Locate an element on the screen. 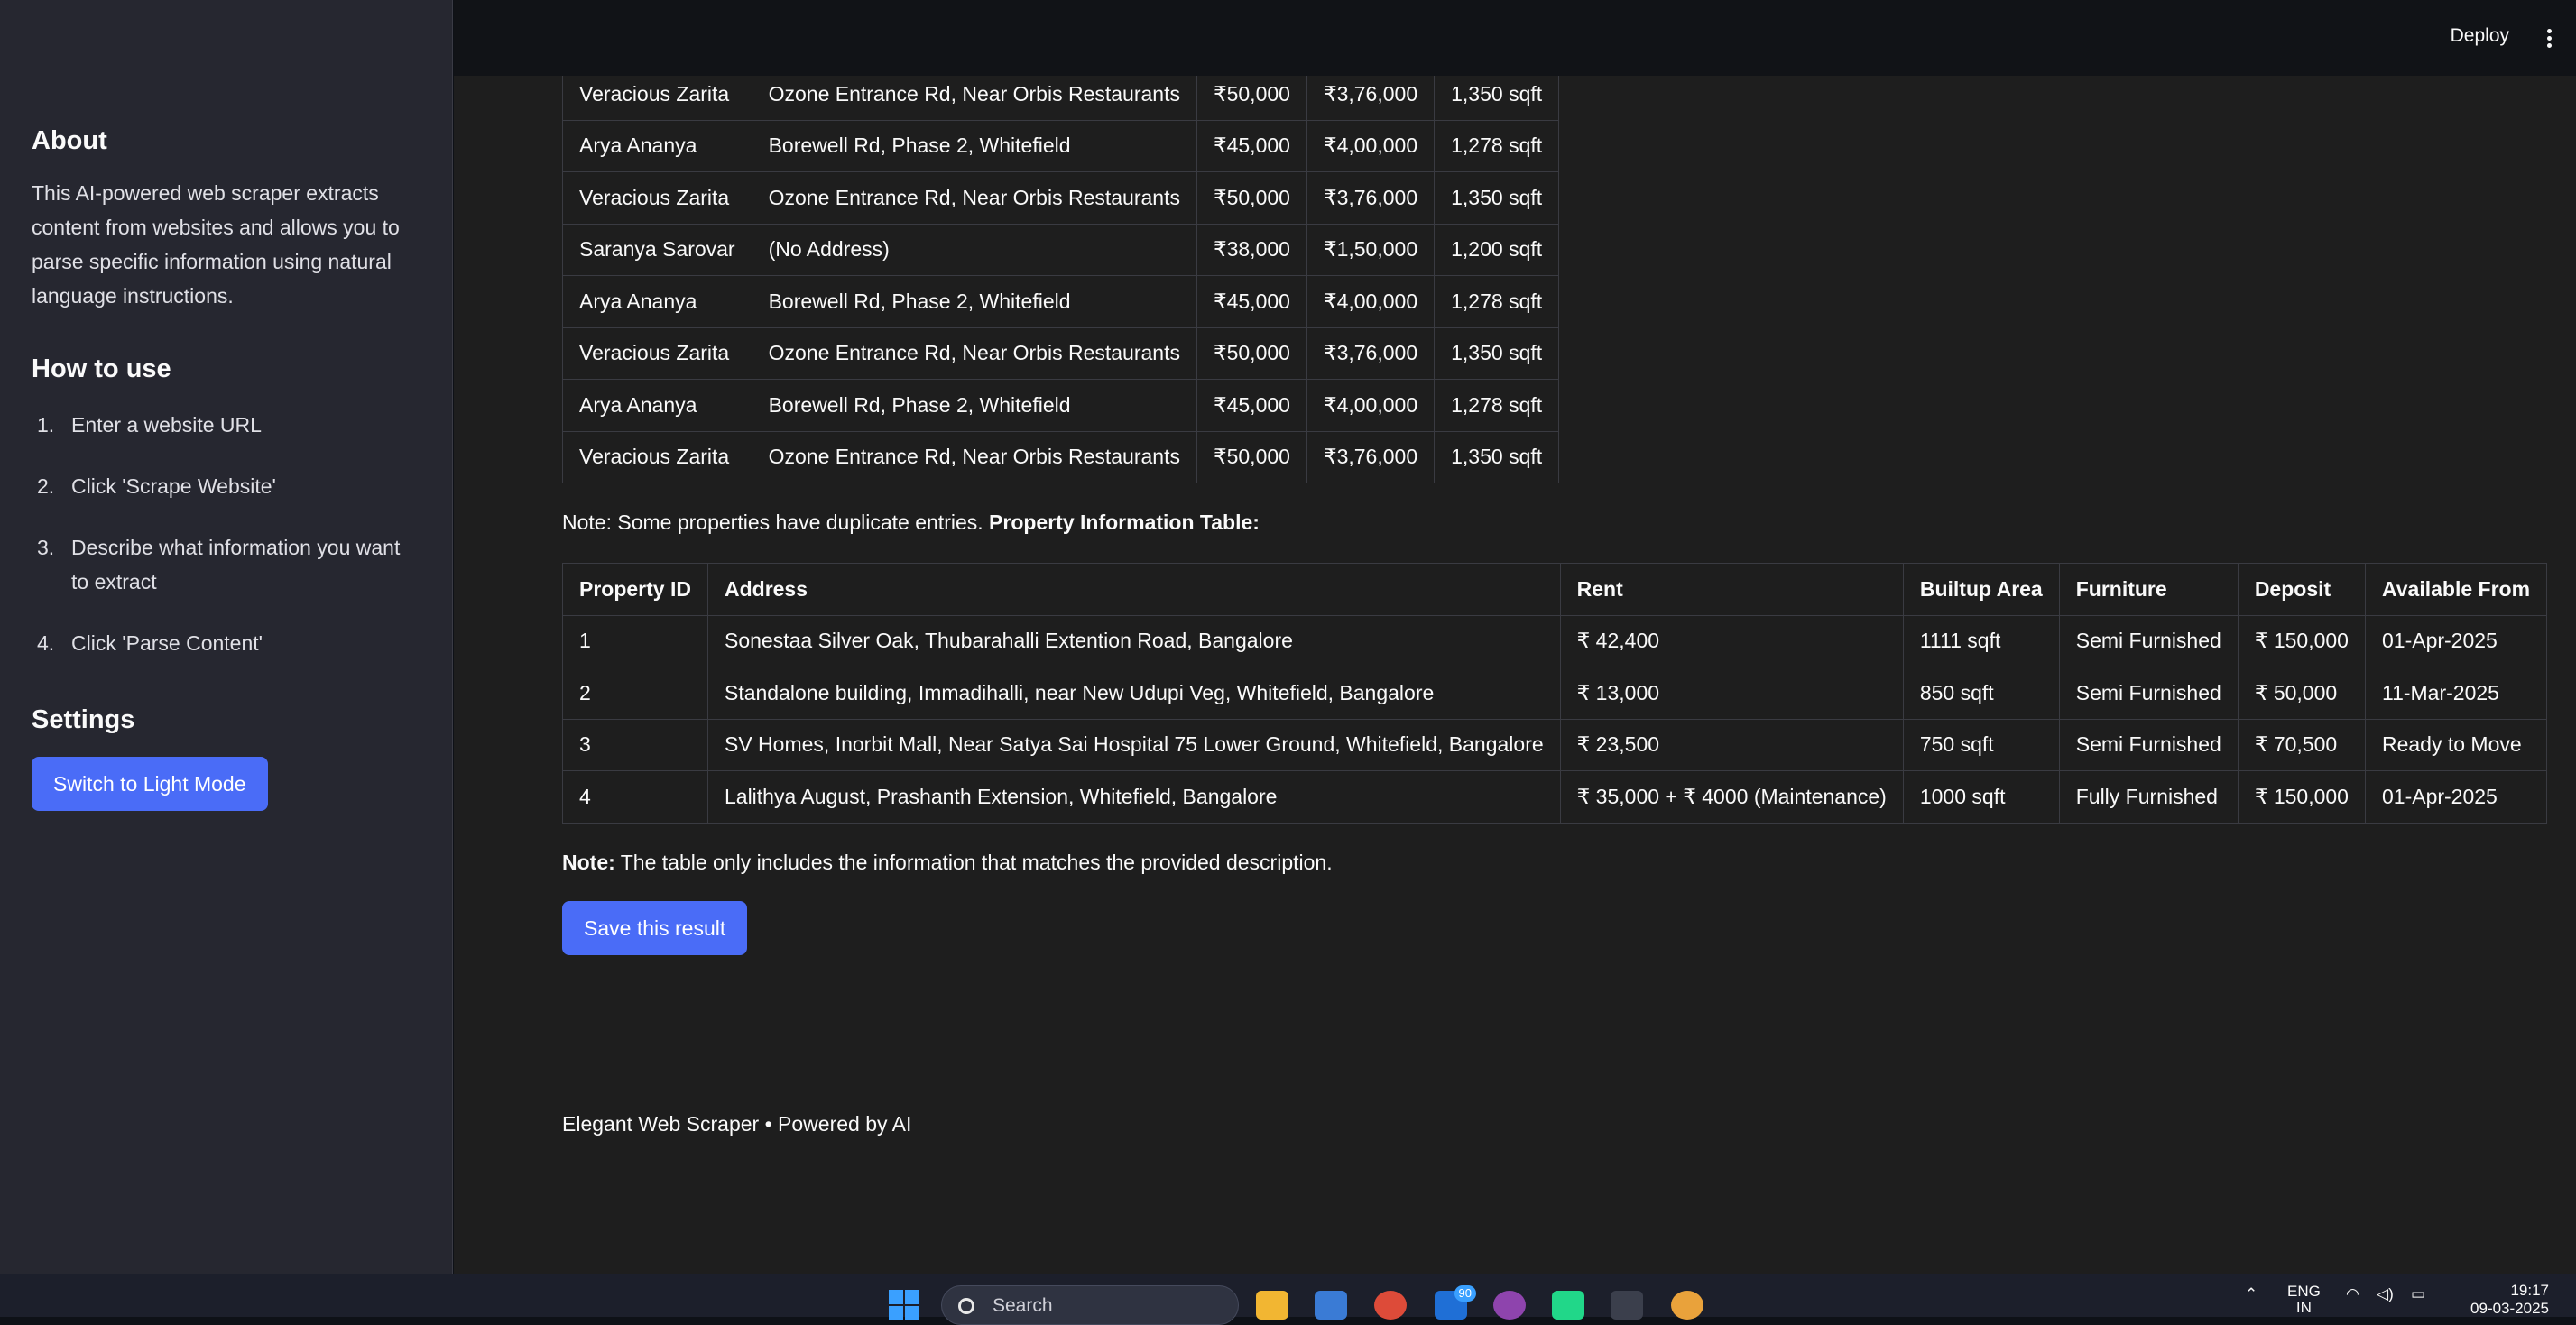 The width and height of the screenshot is (2576, 1325). list-item: 2. Click 'Scrape Website' is located at coordinates (221, 486).